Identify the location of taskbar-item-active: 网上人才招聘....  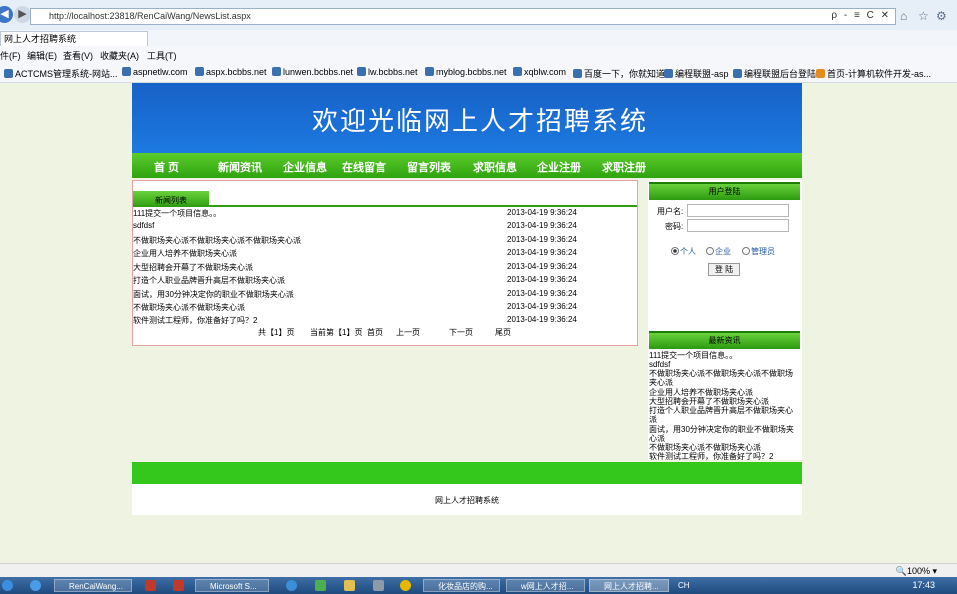
(629, 585).